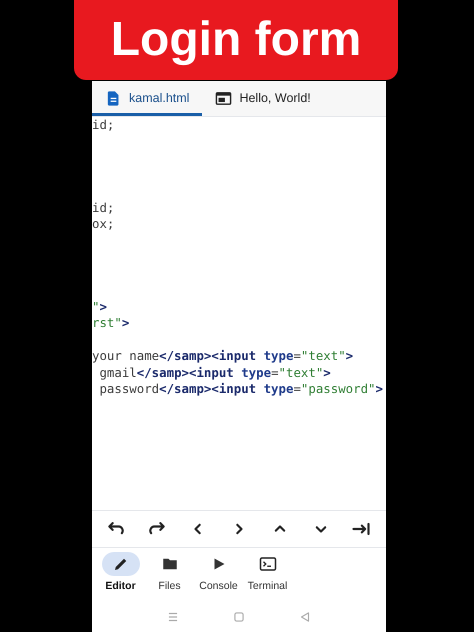  Describe the element at coordinates (268, 587) in the screenshot. I see `nav-label: Terminal` at that location.